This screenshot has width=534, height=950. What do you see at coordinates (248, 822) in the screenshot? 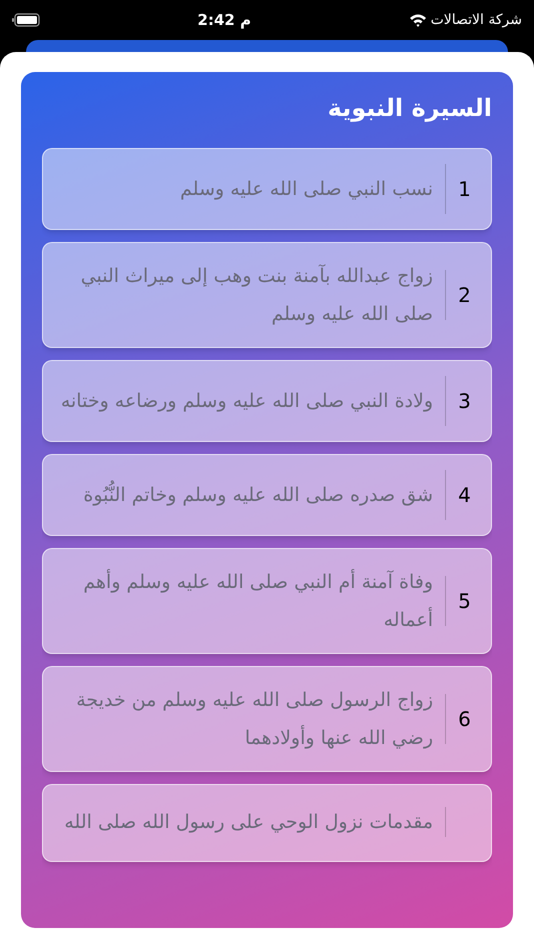
I see `item-title: مقدمات نزول الوحي على رسول الله صلى الله` at bounding box center [248, 822].